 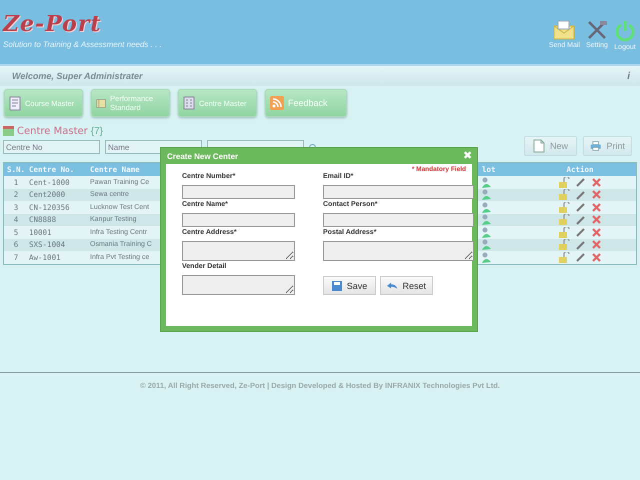 I want to click on toolbar-button: Print, so click(x=607, y=146).